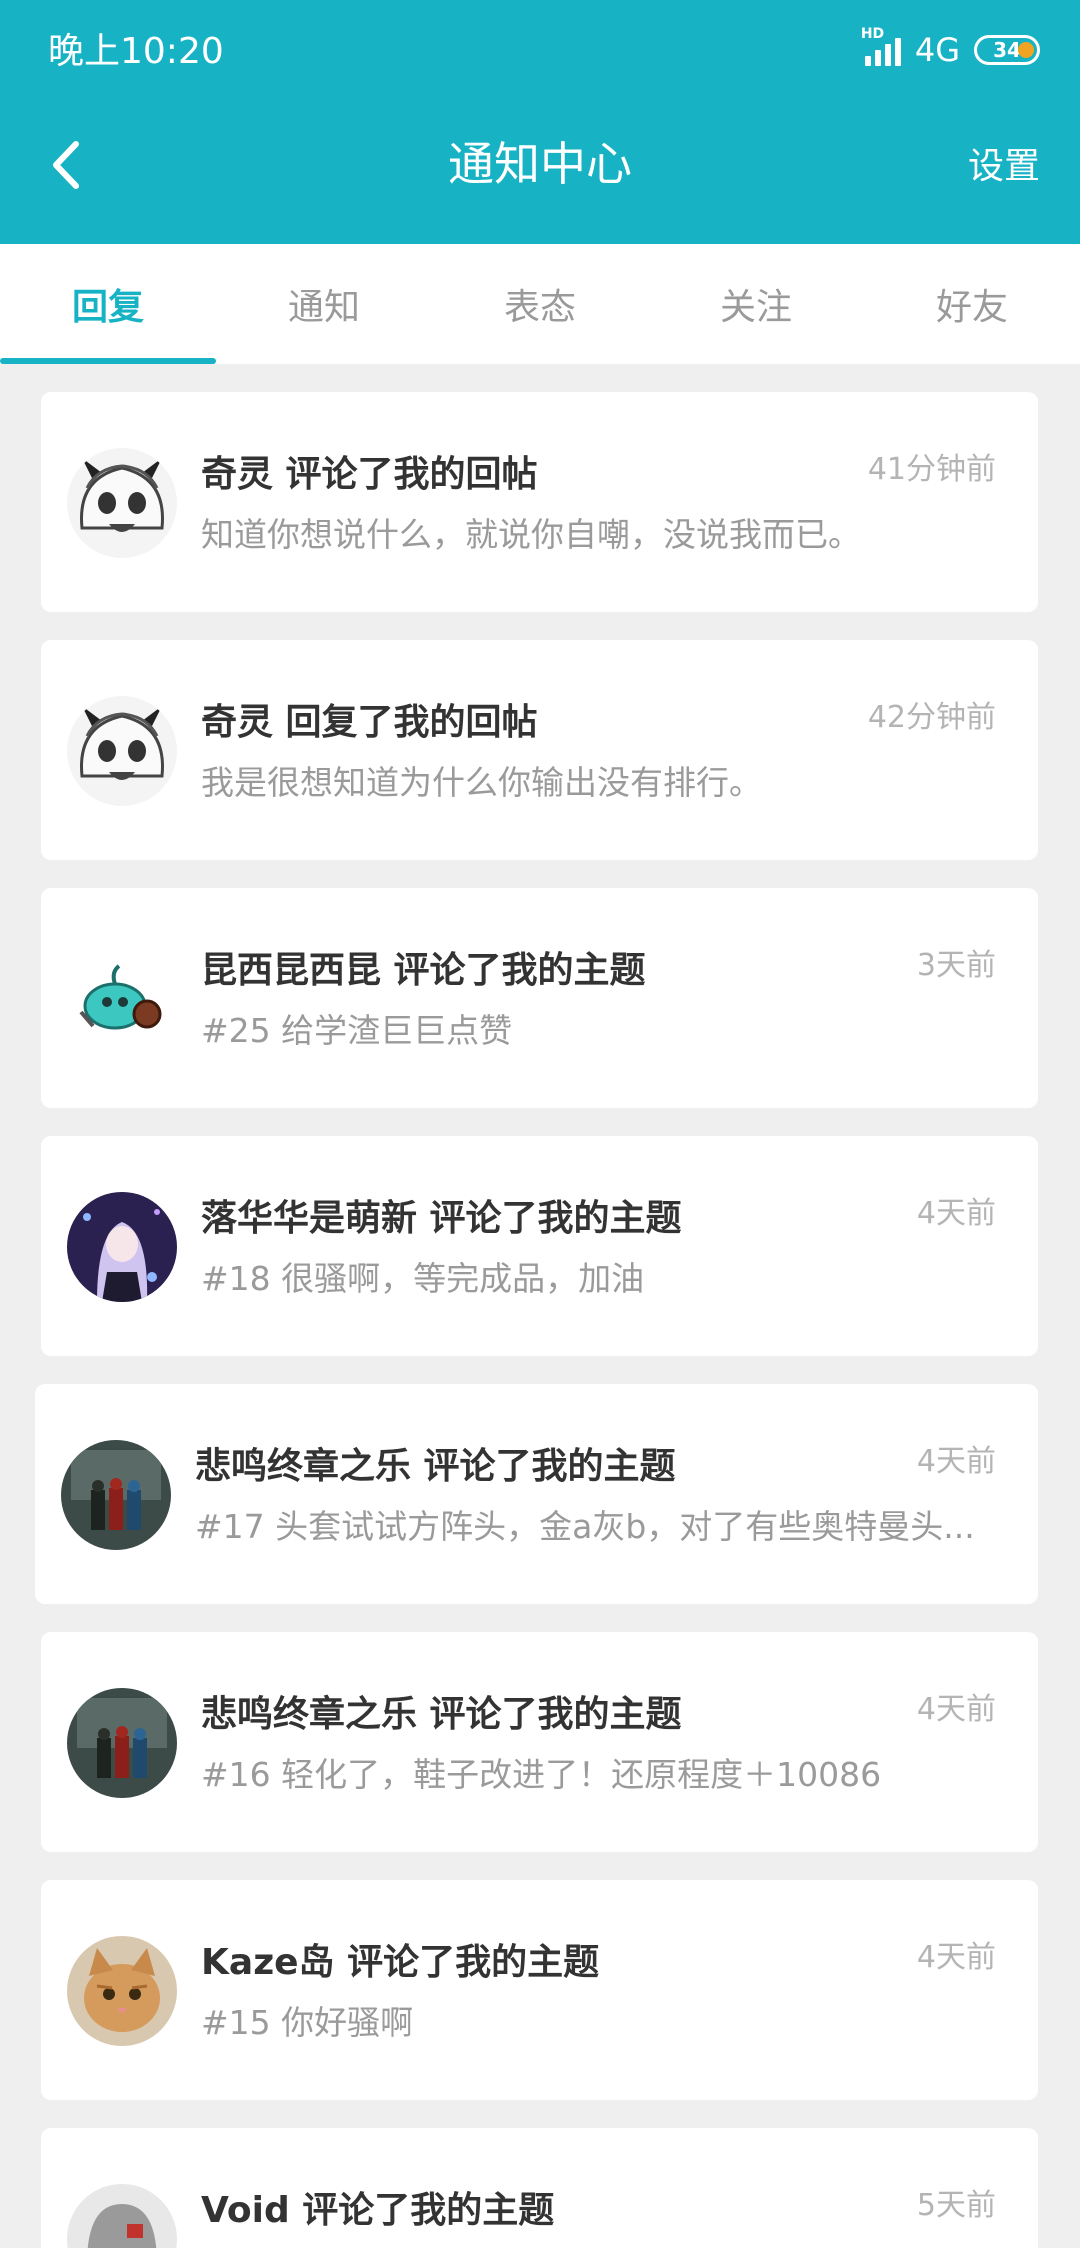 This screenshot has height=2248, width=1080. What do you see at coordinates (540, 164) in the screenshot?
I see `page-title: 通知中心` at bounding box center [540, 164].